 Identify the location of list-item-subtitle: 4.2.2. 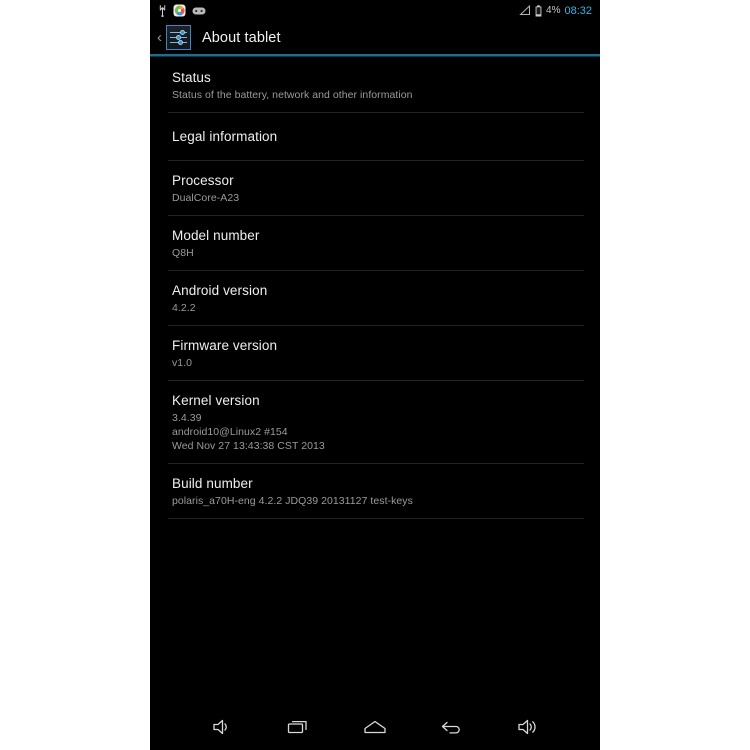
(377, 308).